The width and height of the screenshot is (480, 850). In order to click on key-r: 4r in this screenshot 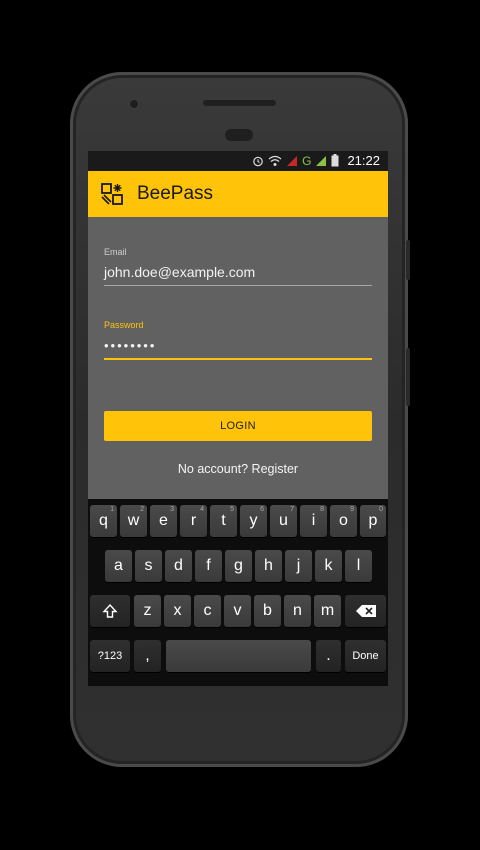, I will do `click(193, 521)`.